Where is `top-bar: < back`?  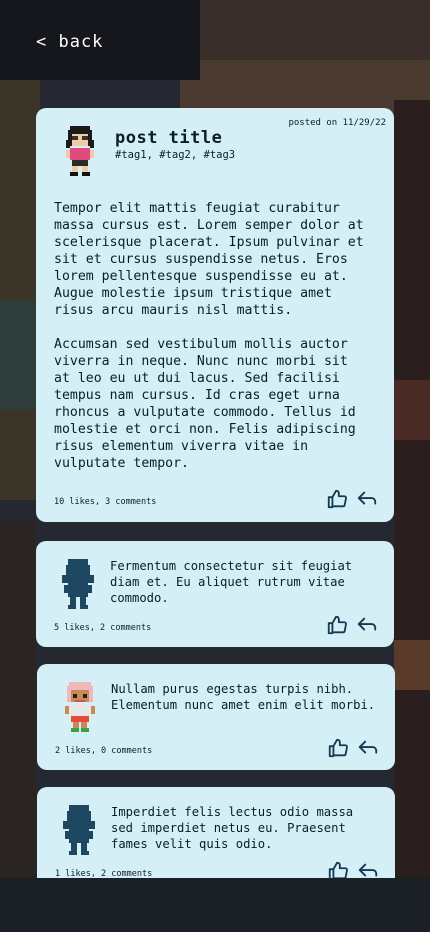 top-bar: < back is located at coordinates (215, 45).